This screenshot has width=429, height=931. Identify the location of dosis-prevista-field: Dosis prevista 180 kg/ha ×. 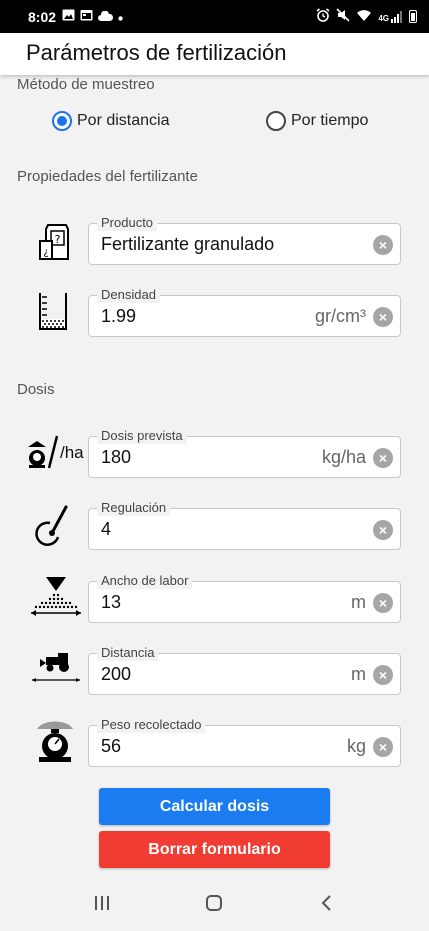
(244, 453).